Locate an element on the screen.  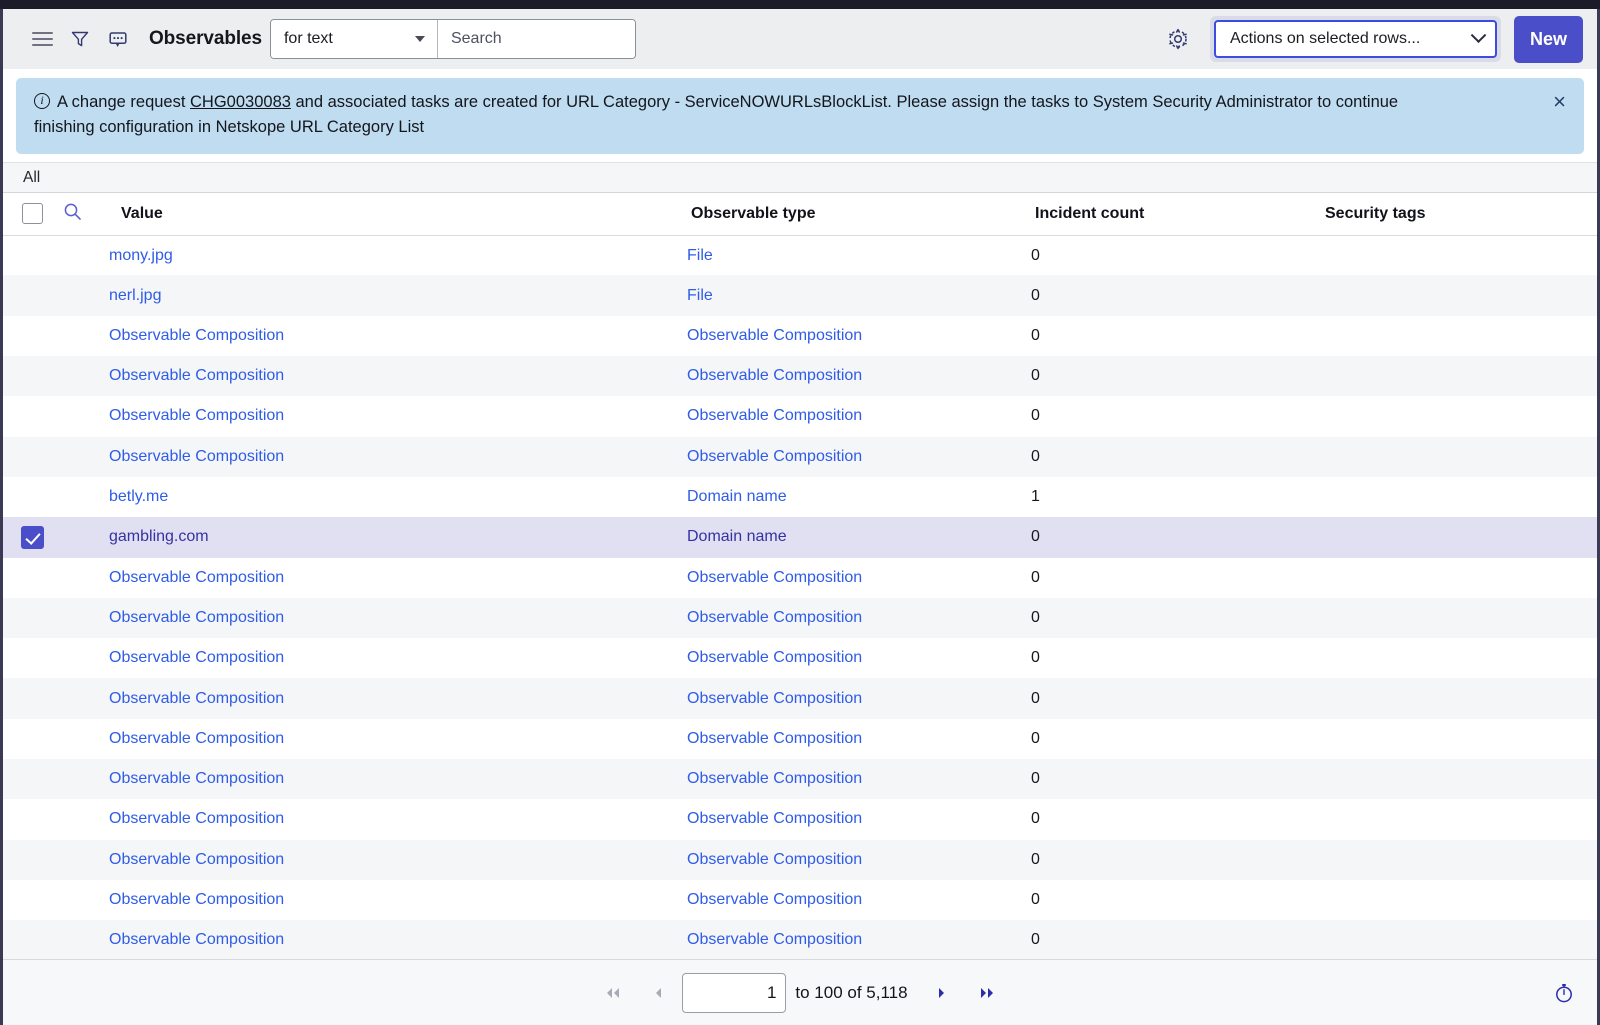
comment-bubble-icon is located at coordinates (118, 39).